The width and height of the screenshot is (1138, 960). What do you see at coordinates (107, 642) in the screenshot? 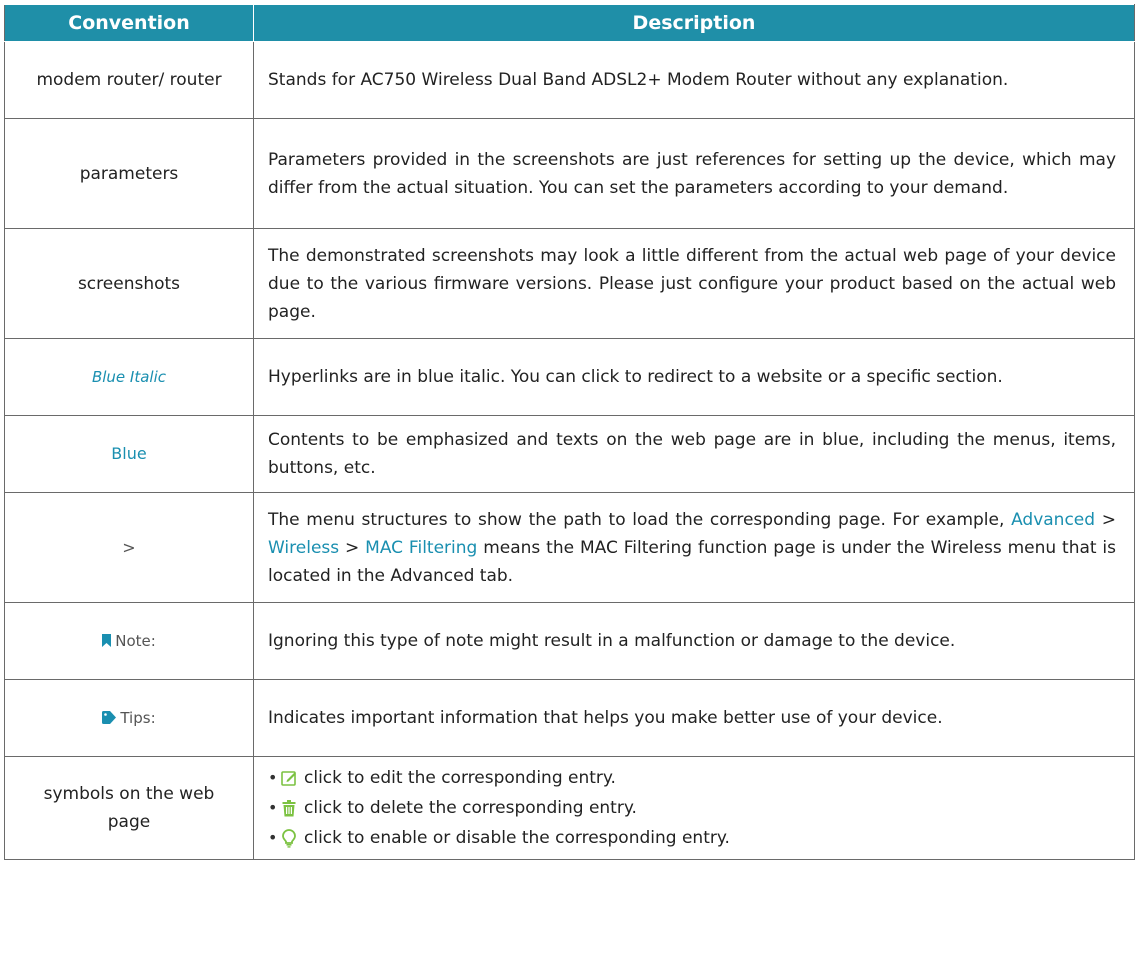
I see `bookmark-icon` at bounding box center [107, 642].